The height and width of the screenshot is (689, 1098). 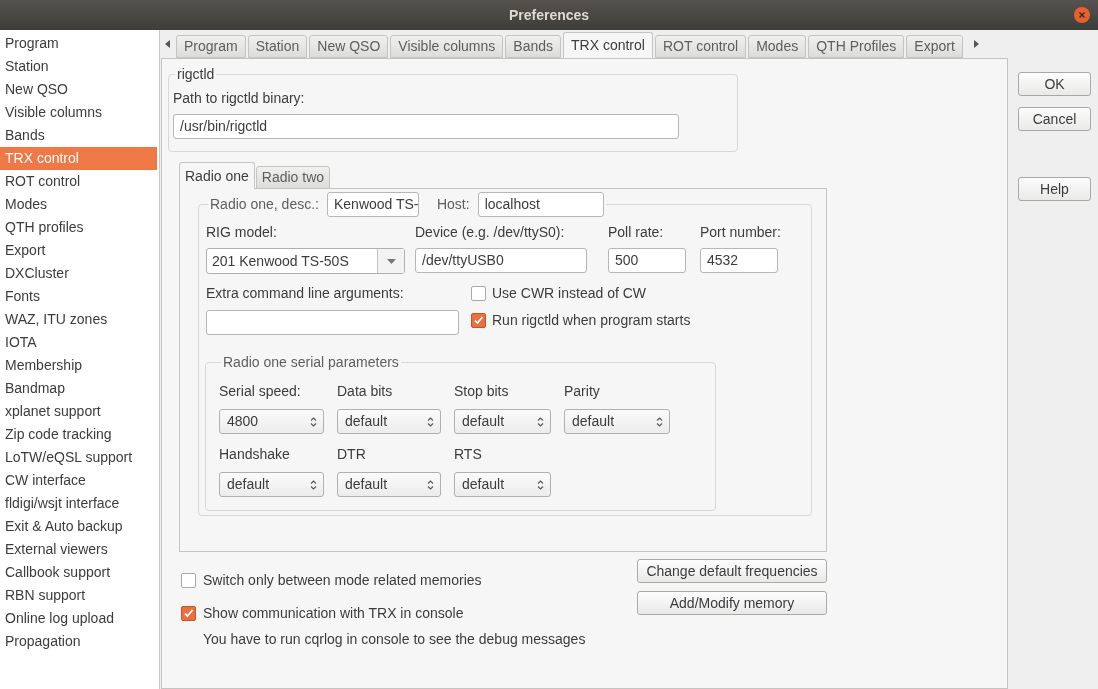 What do you see at coordinates (79, 618) in the screenshot?
I see `sidebar-item: Online log upload` at bounding box center [79, 618].